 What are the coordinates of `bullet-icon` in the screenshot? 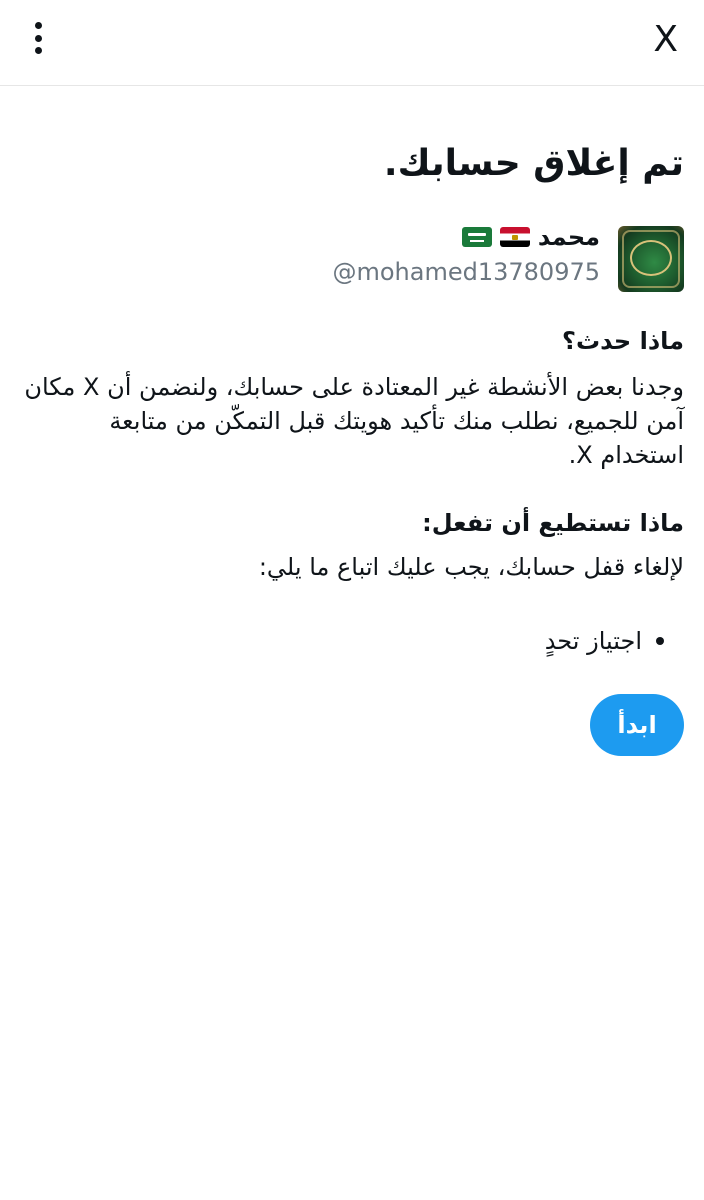 It's located at (660, 641).